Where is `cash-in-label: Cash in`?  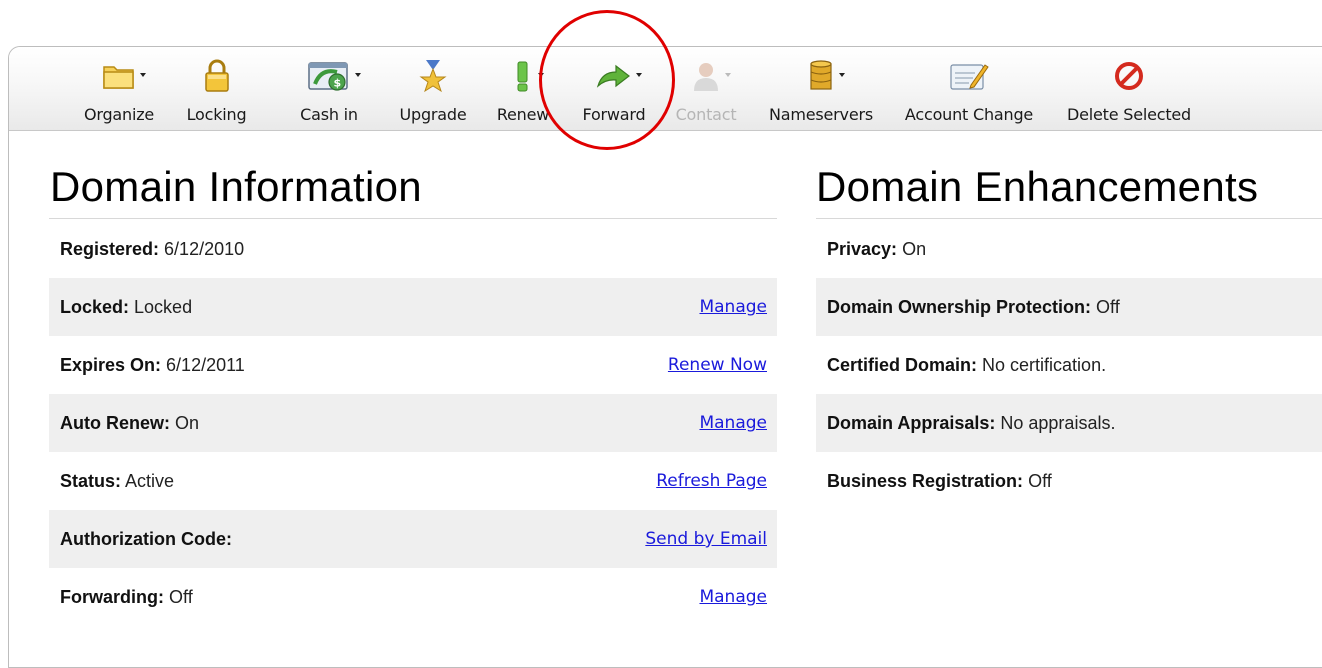 cash-in-label: Cash in is located at coordinates (329, 114).